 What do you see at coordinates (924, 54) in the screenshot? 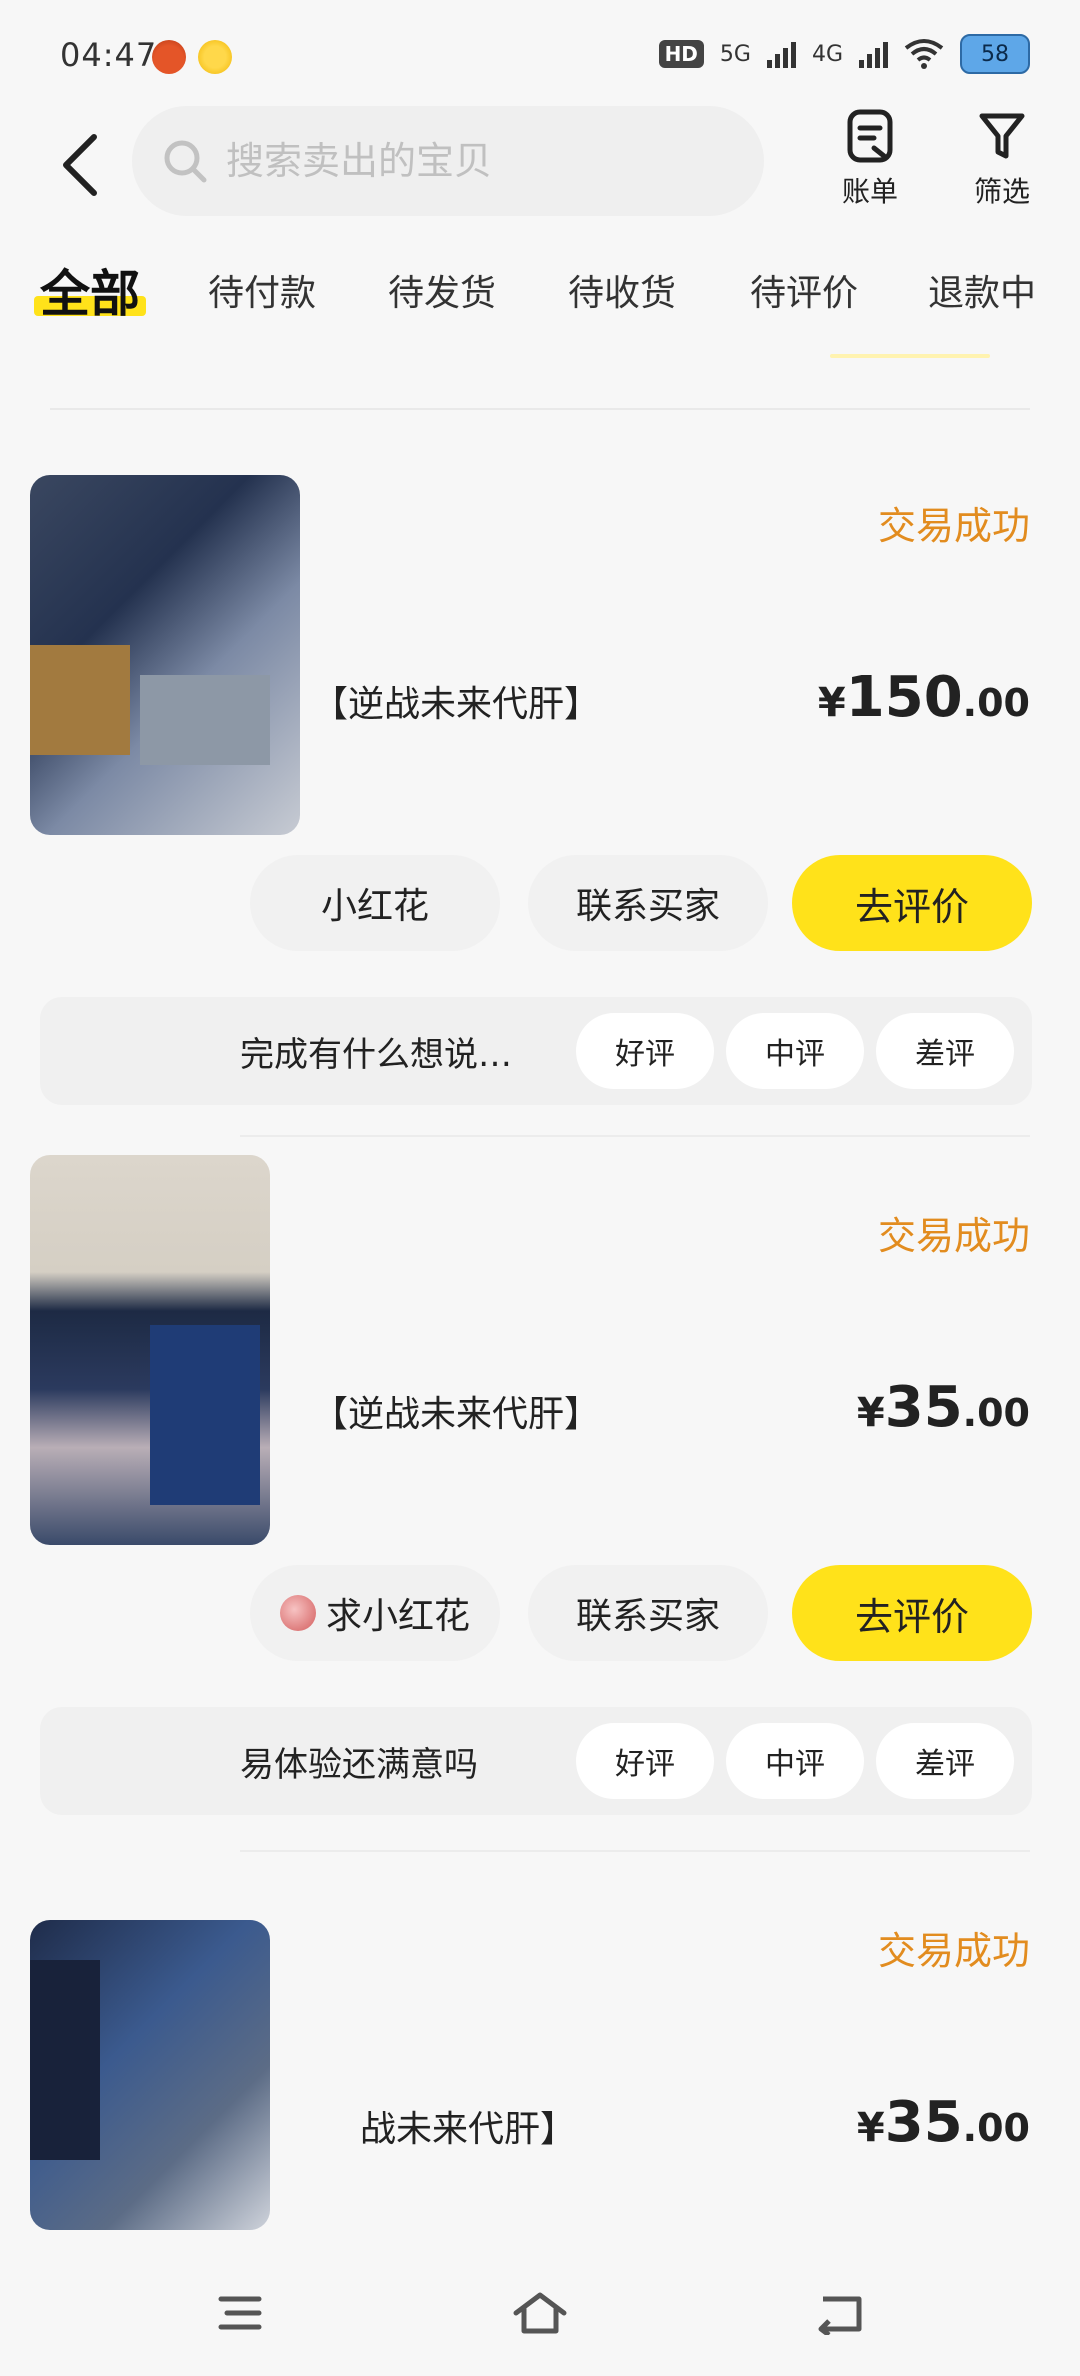
I see `wifi-icon` at bounding box center [924, 54].